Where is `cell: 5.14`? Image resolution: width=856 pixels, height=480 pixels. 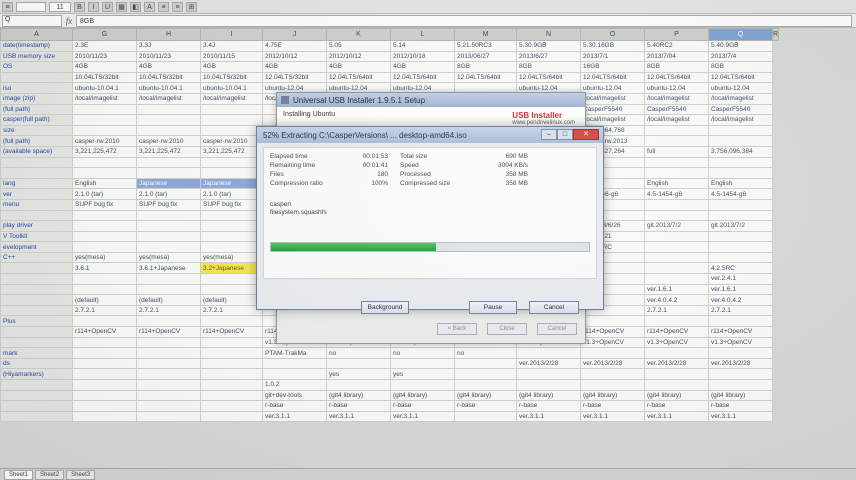
cell: 5.14 is located at coordinates (422, 46).